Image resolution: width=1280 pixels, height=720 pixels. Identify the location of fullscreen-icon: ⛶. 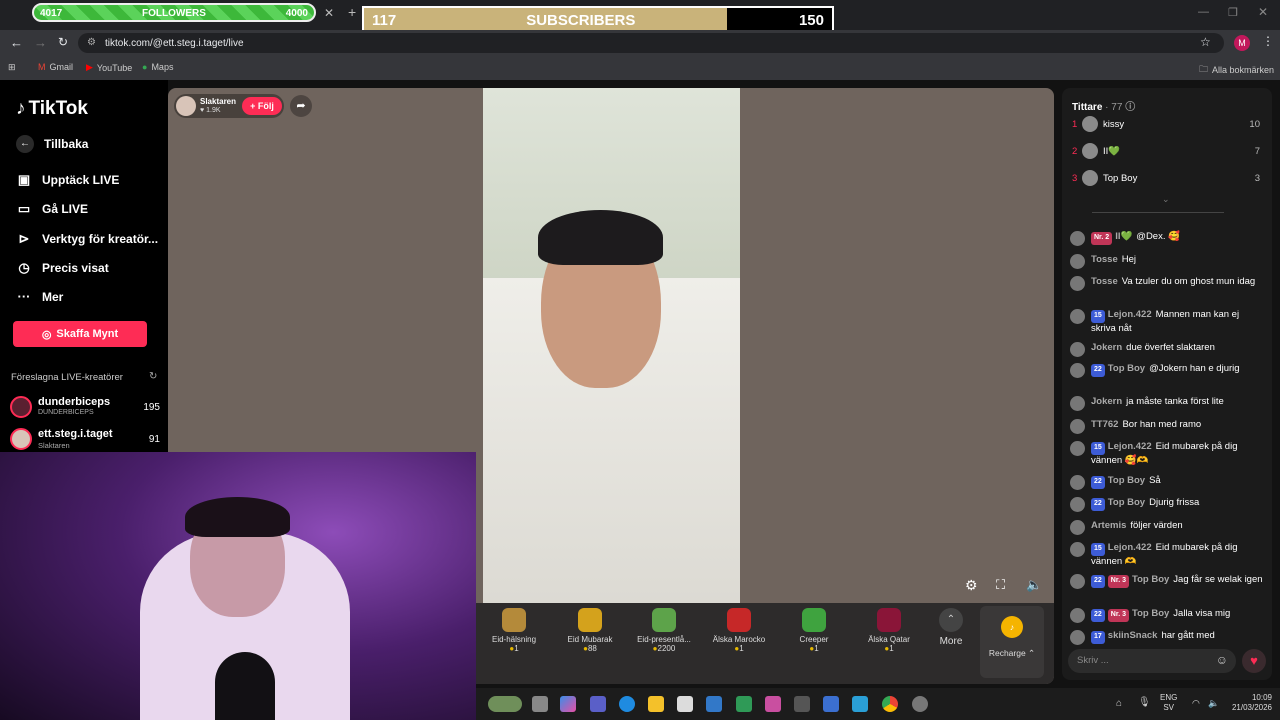
(1000, 585).